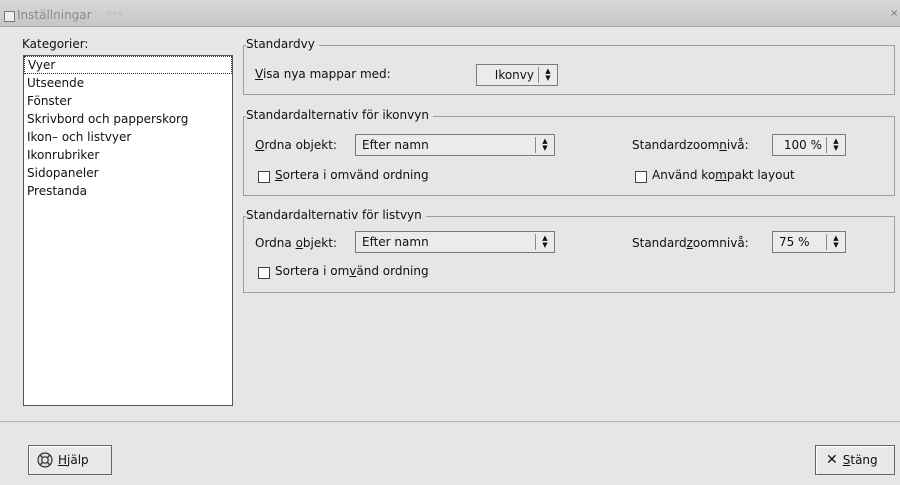  Describe the element at coordinates (264, 273) in the screenshot. I see `listview-reverse-checkbox` at that location.